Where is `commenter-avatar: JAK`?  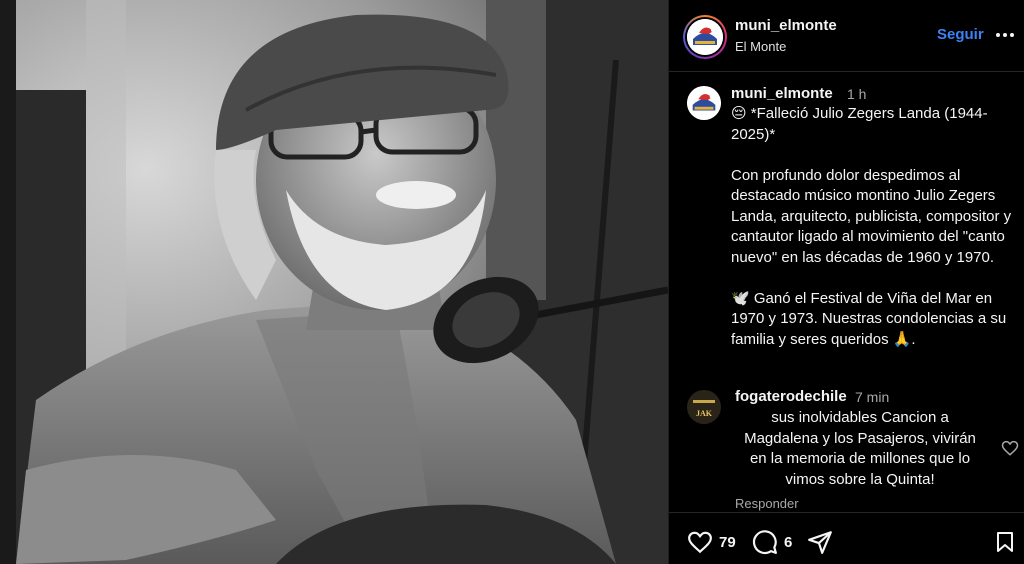
commenter-avatar: JAK is located at coordinates (704, 407).